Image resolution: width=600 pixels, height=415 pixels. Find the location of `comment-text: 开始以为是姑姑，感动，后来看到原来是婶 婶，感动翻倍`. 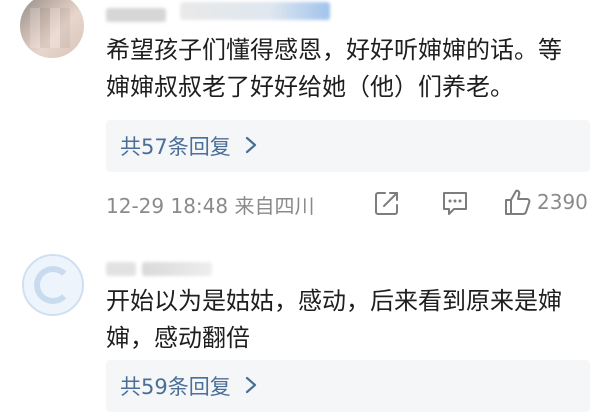

comment-text: 开始以为是姑姑，感动，后来看到原来是婶 婶，感动翻倍 is located at coordinates (334, 320).